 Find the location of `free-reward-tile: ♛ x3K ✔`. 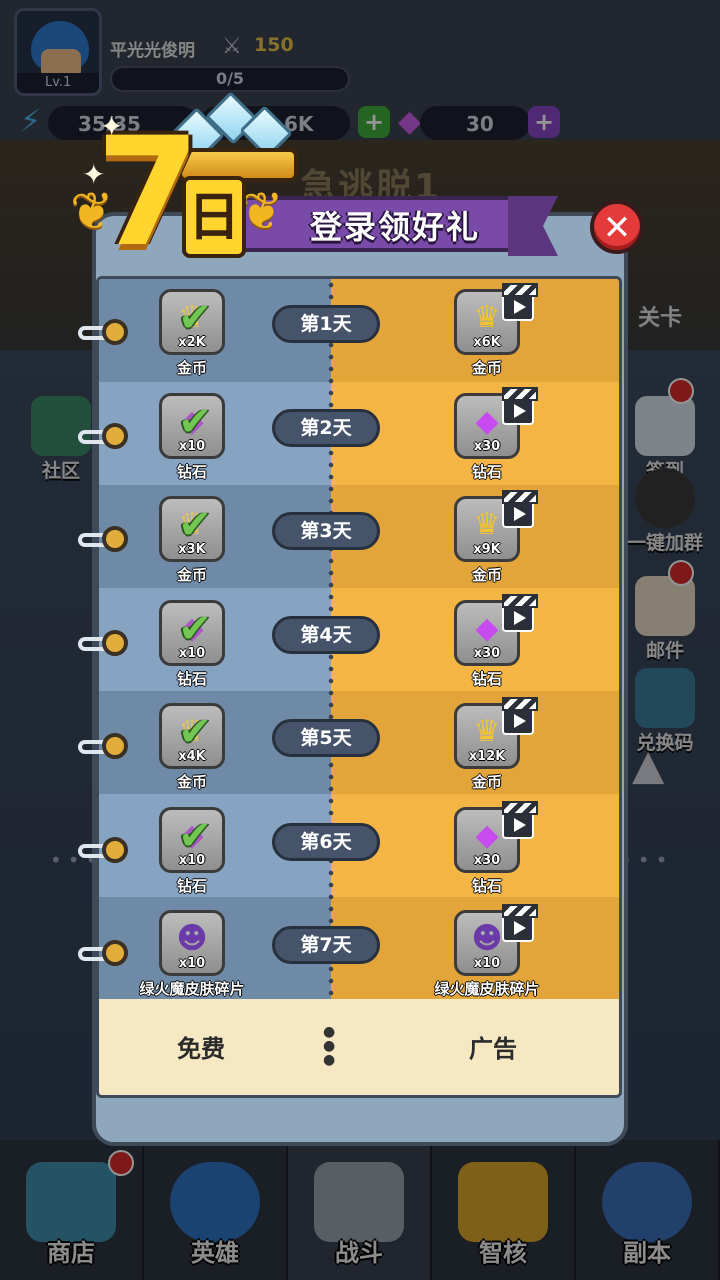

free-reward-tile: ♛ x3K ✔ is located at coordinates (192, 529).